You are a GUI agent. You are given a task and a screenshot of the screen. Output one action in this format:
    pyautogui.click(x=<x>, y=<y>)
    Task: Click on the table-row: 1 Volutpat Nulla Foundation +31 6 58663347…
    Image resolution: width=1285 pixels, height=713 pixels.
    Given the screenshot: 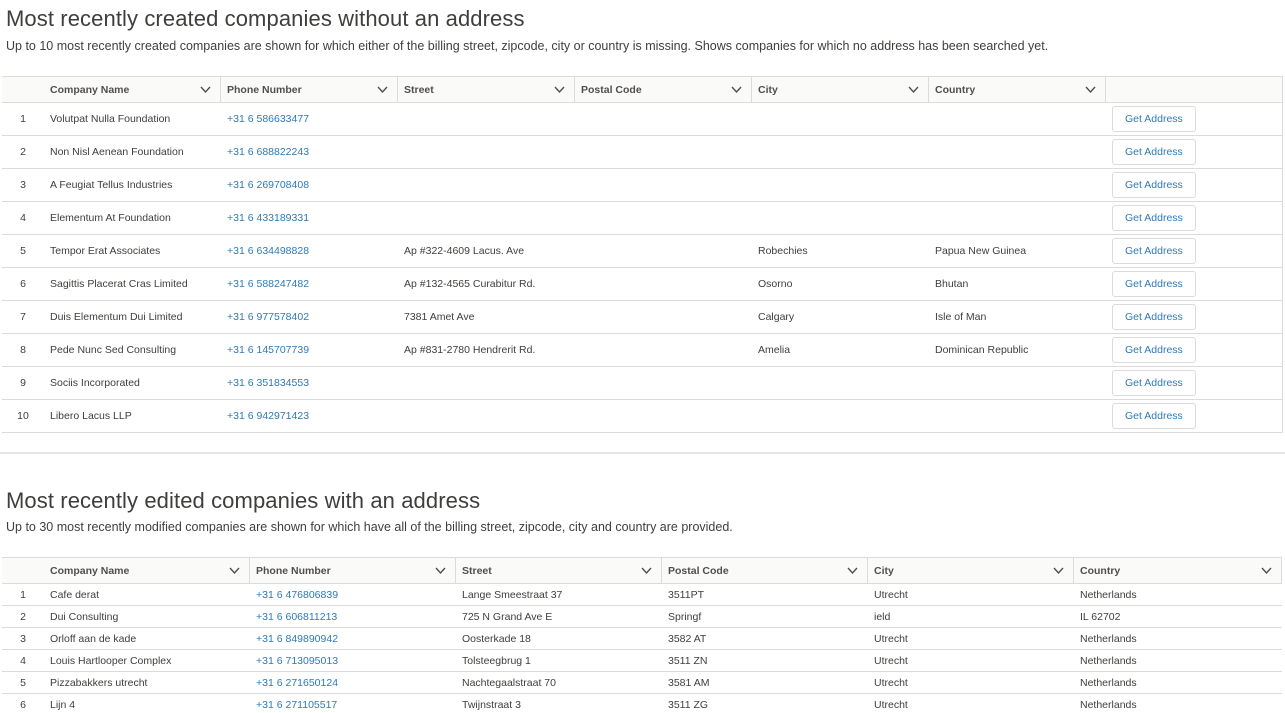 What is the action you would take?
    pyautogui.click(x=642, y=119)
    